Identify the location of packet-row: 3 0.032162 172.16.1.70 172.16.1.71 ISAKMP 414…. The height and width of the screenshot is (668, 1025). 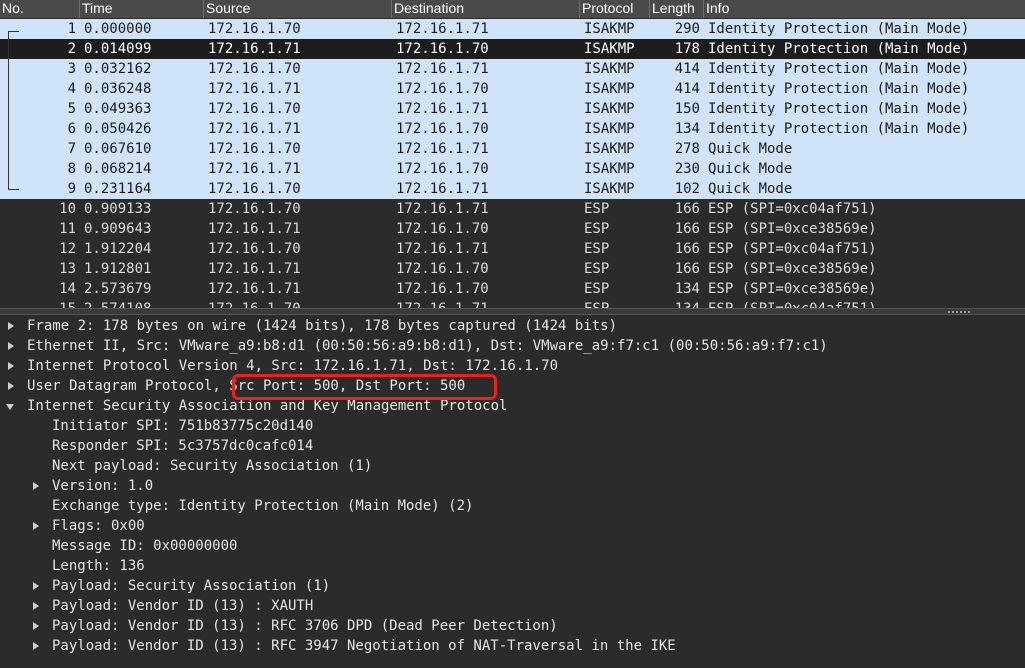
(512, 69).